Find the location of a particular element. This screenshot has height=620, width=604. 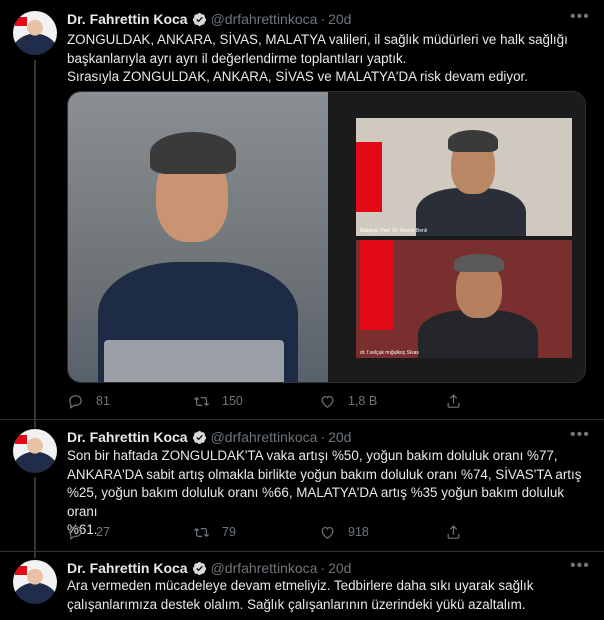

reply-button: 27 is located at coordinates (121, 532).